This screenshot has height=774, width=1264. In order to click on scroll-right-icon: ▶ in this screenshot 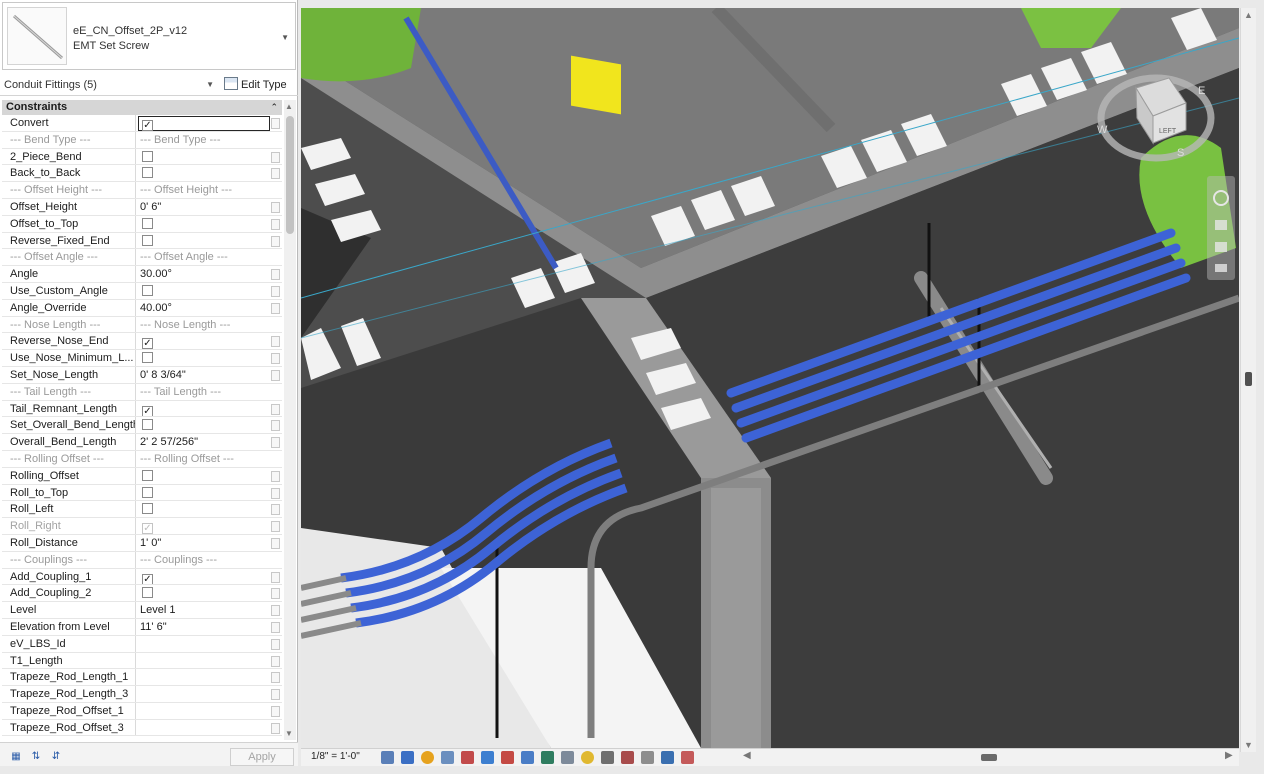, I will do `click(1229, 755)`.